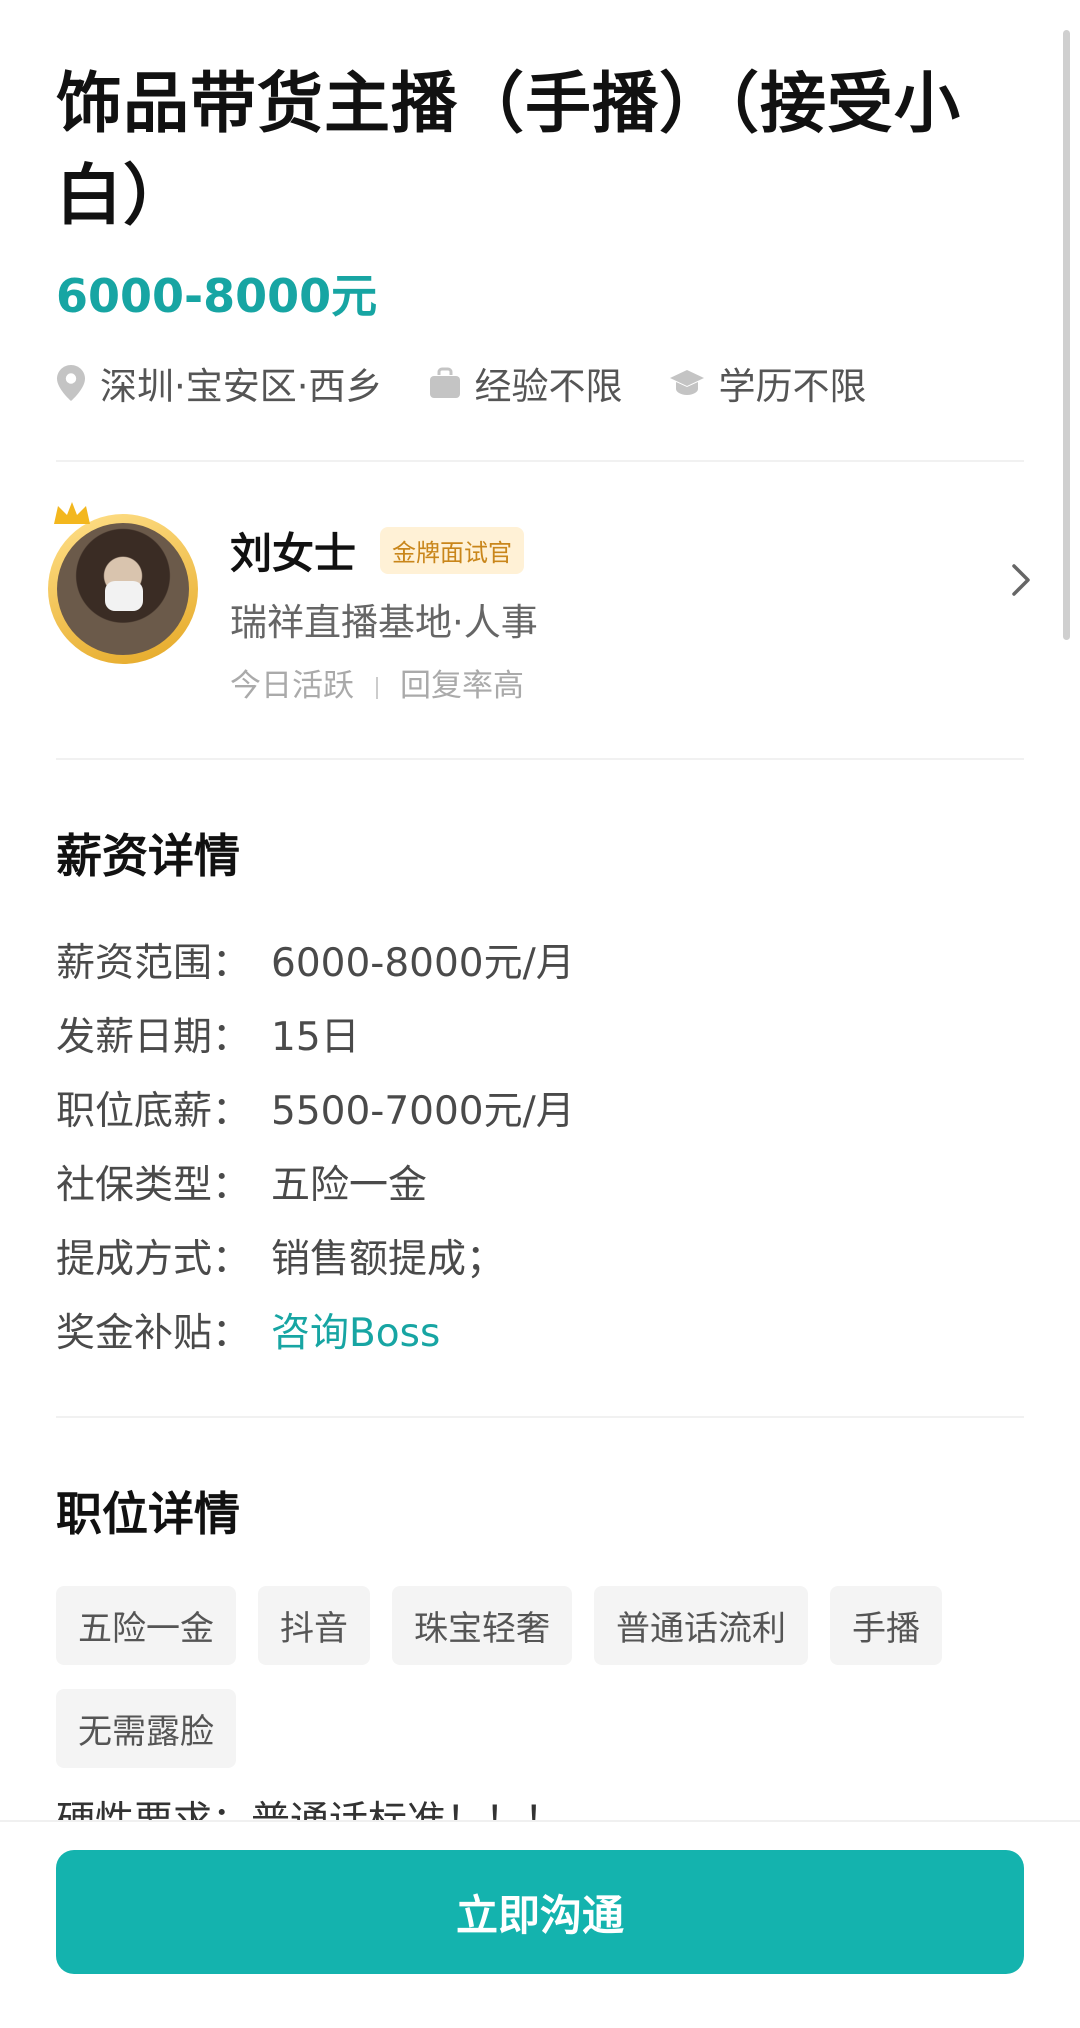  I want to click on salary-row-range: 薪资范围： 6000-8000元/月, so click(315, 960).